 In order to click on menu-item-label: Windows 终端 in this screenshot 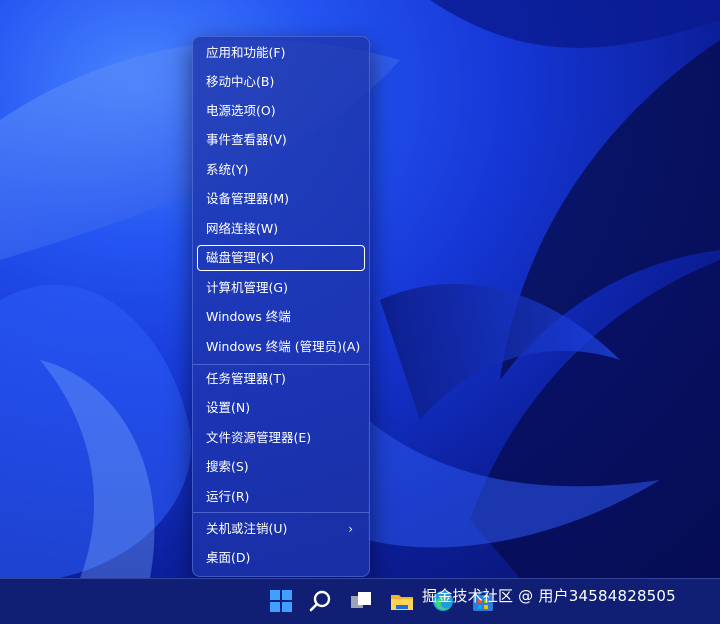, I will do `click(248, 316)`.